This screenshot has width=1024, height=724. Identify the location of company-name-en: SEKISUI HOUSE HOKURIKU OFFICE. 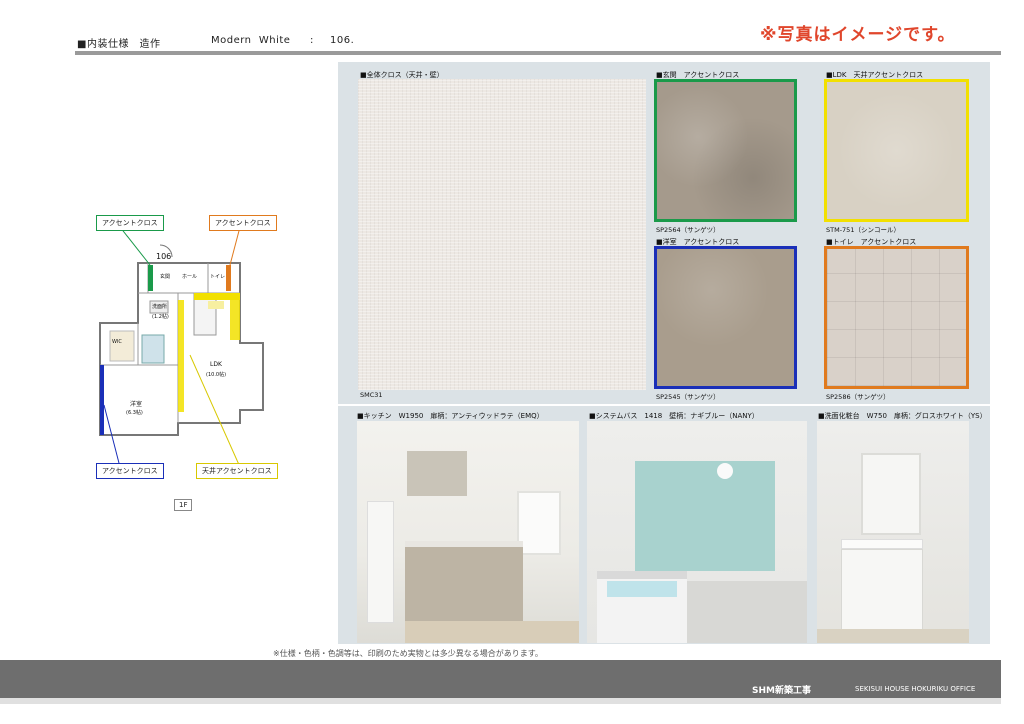
(915, 689).